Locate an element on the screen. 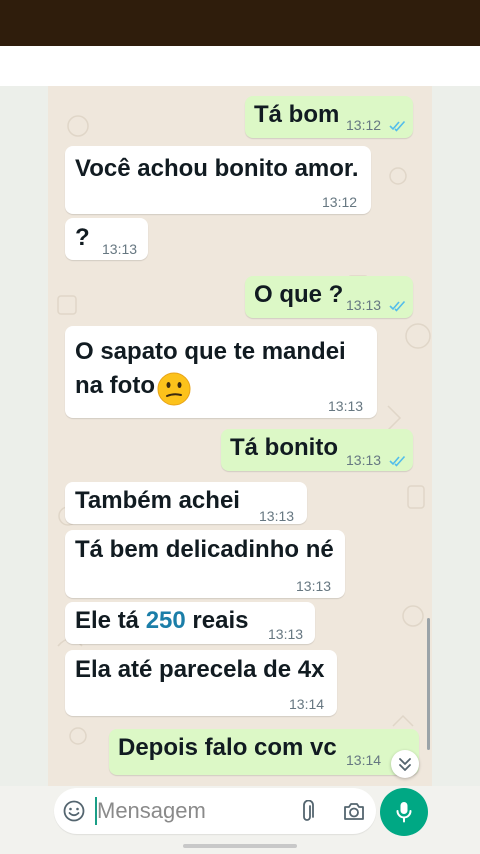 This screenshot has height=854, width=480. message-text-after: reais is located at coordinates (217, 620).